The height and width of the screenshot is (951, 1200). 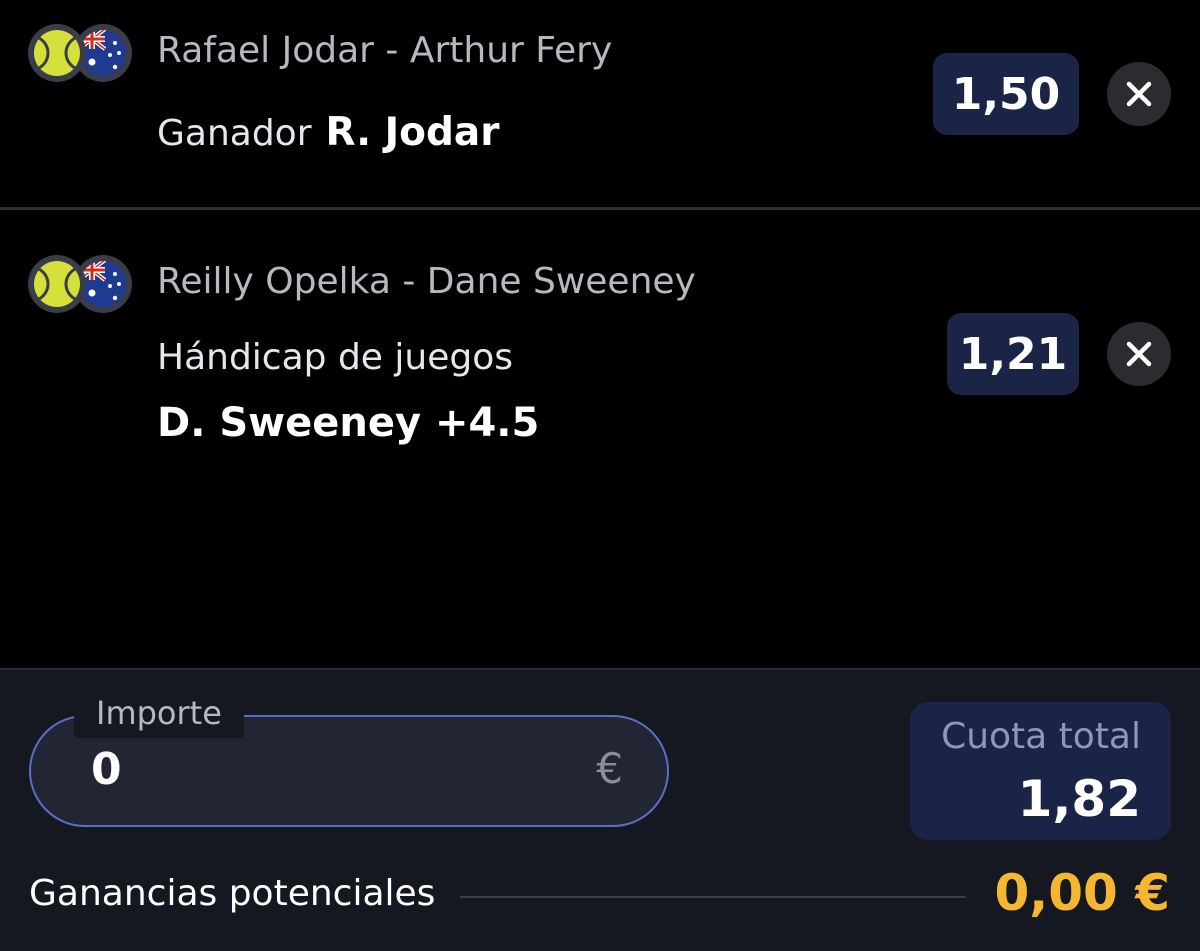 I want to click on market-label: Hándicap de juegos, so click(x=335, y=357).